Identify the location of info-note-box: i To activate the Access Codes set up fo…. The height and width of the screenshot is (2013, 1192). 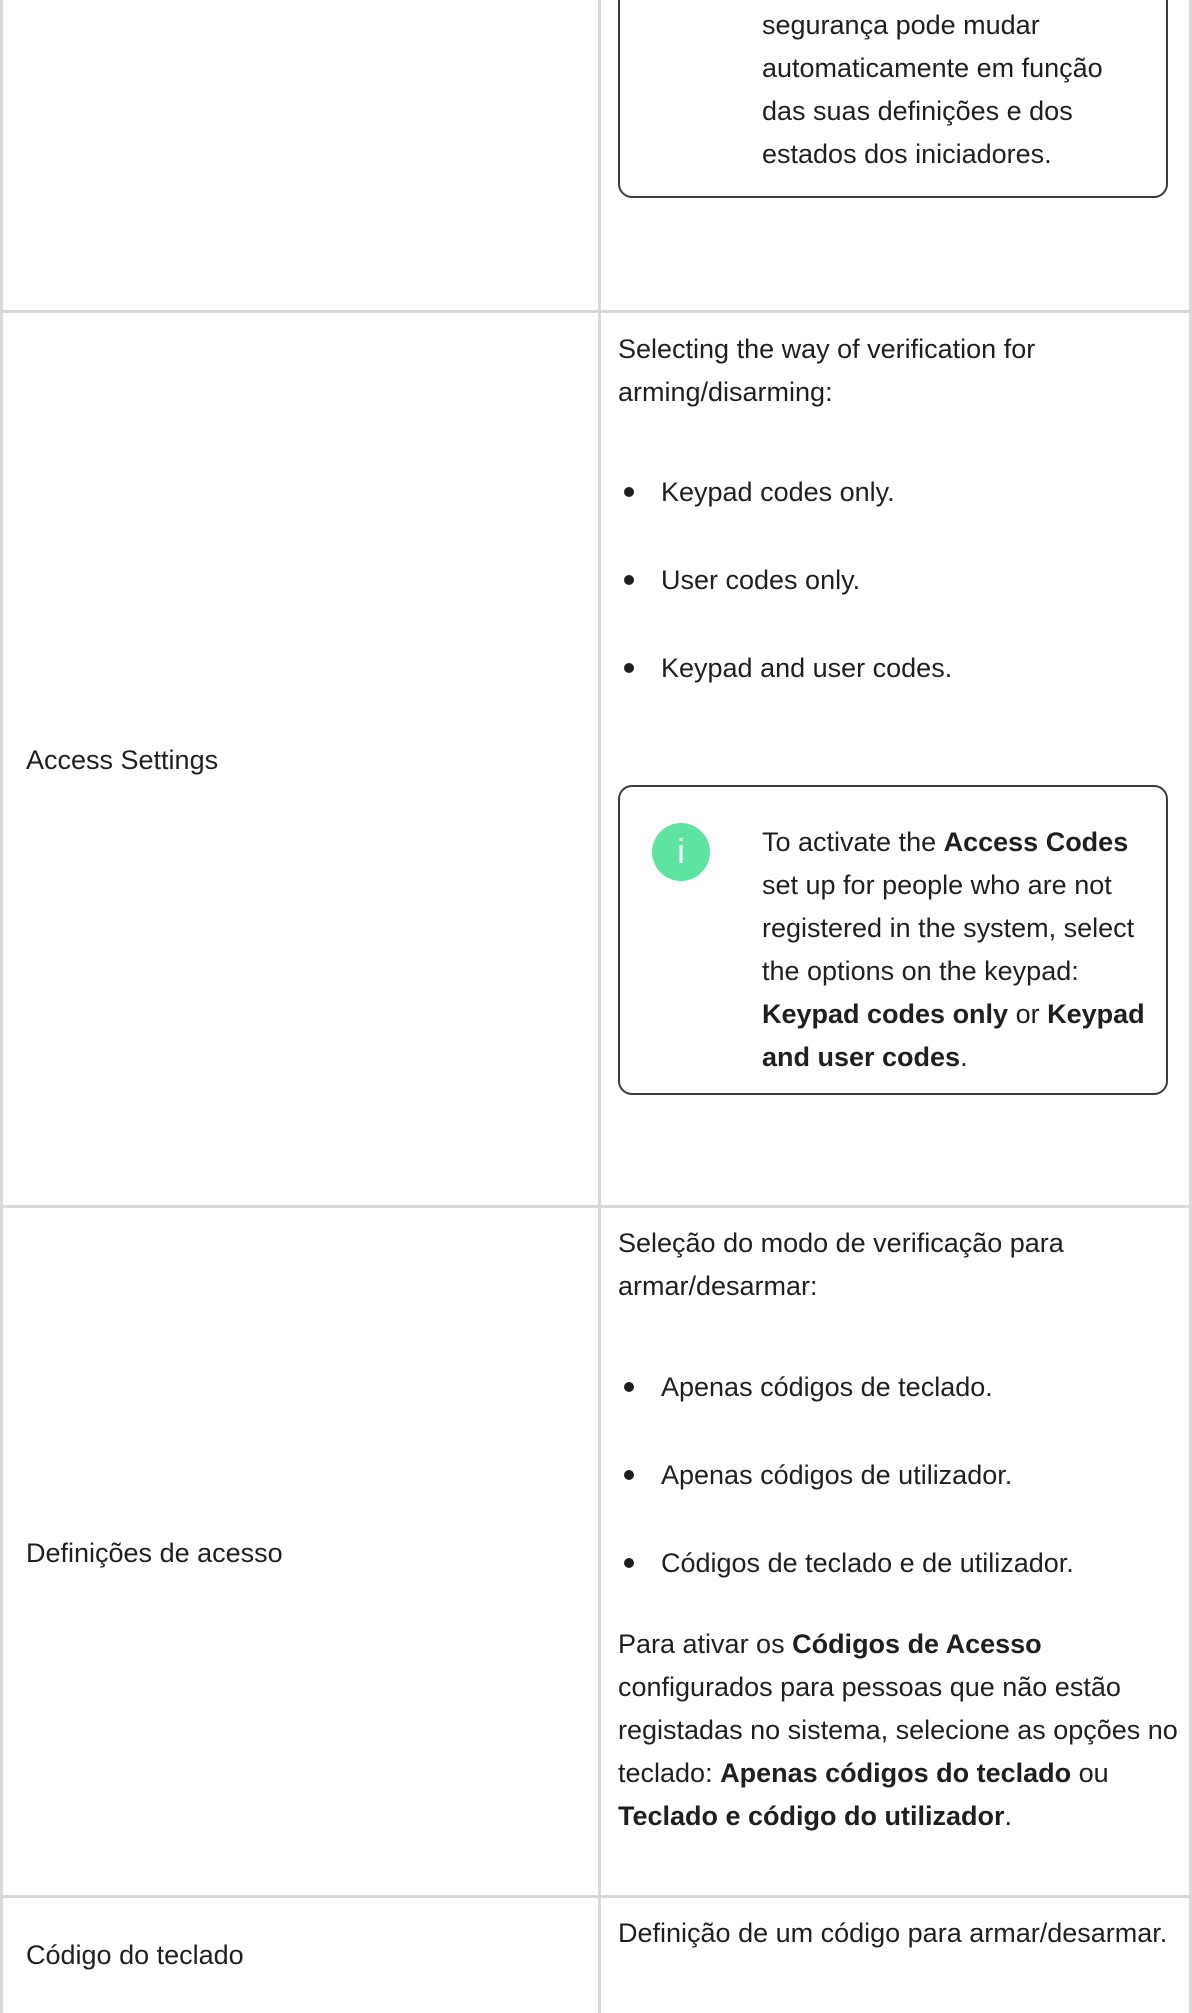
(893, 940).